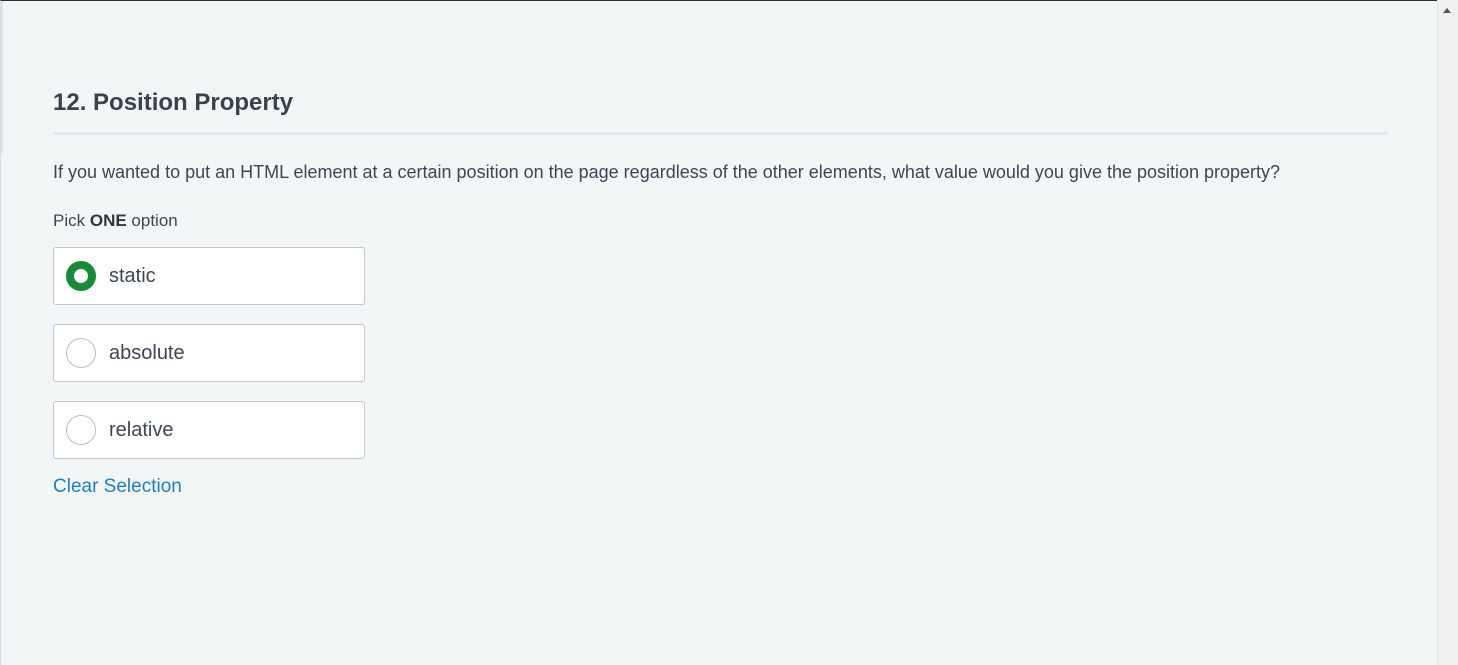 This screenshot has width=1458, height=665. What do you see at coordinates (209, 353) in the screenshot?
I see `option-absolute: absolute` at bounding box center [209, 353].